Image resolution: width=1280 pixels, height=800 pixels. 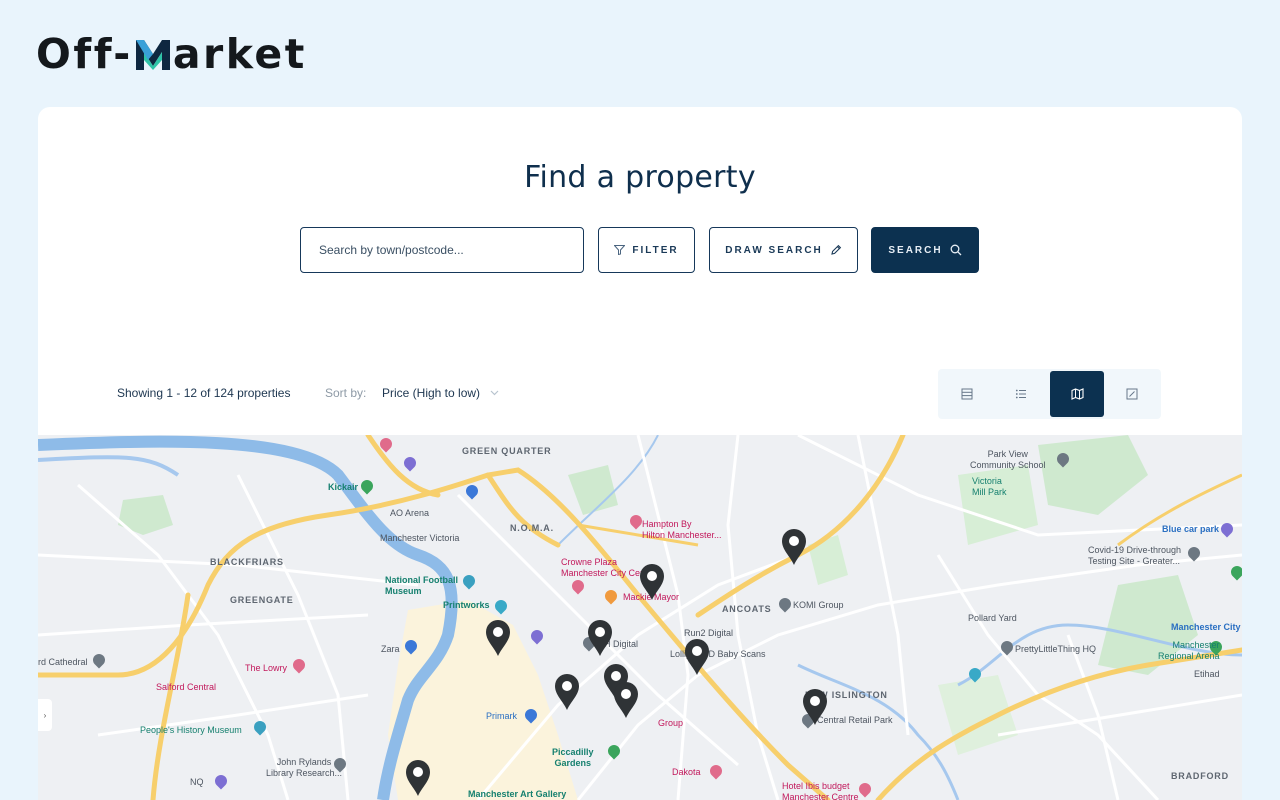 I want to click on map-label: Park View Community School, so click(x=1008, y=459).